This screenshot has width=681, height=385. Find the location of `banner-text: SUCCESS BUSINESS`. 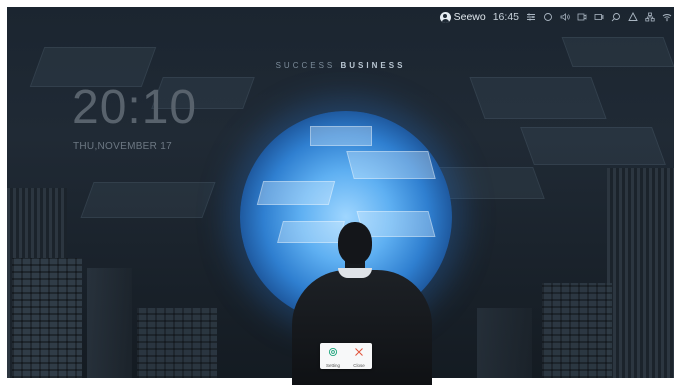

banner-text: SUCCESS BUSINESS is located at coordinates (340, 65).